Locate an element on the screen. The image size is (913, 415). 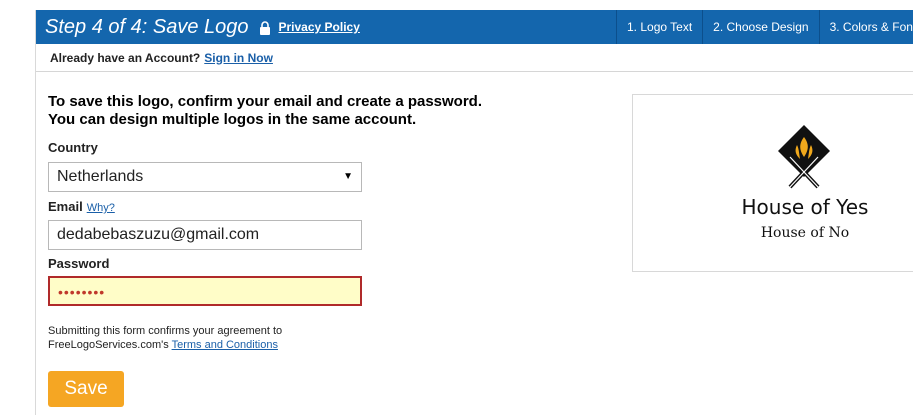
sign-in-link: Sign in Now is located at coordinates (238, 58).